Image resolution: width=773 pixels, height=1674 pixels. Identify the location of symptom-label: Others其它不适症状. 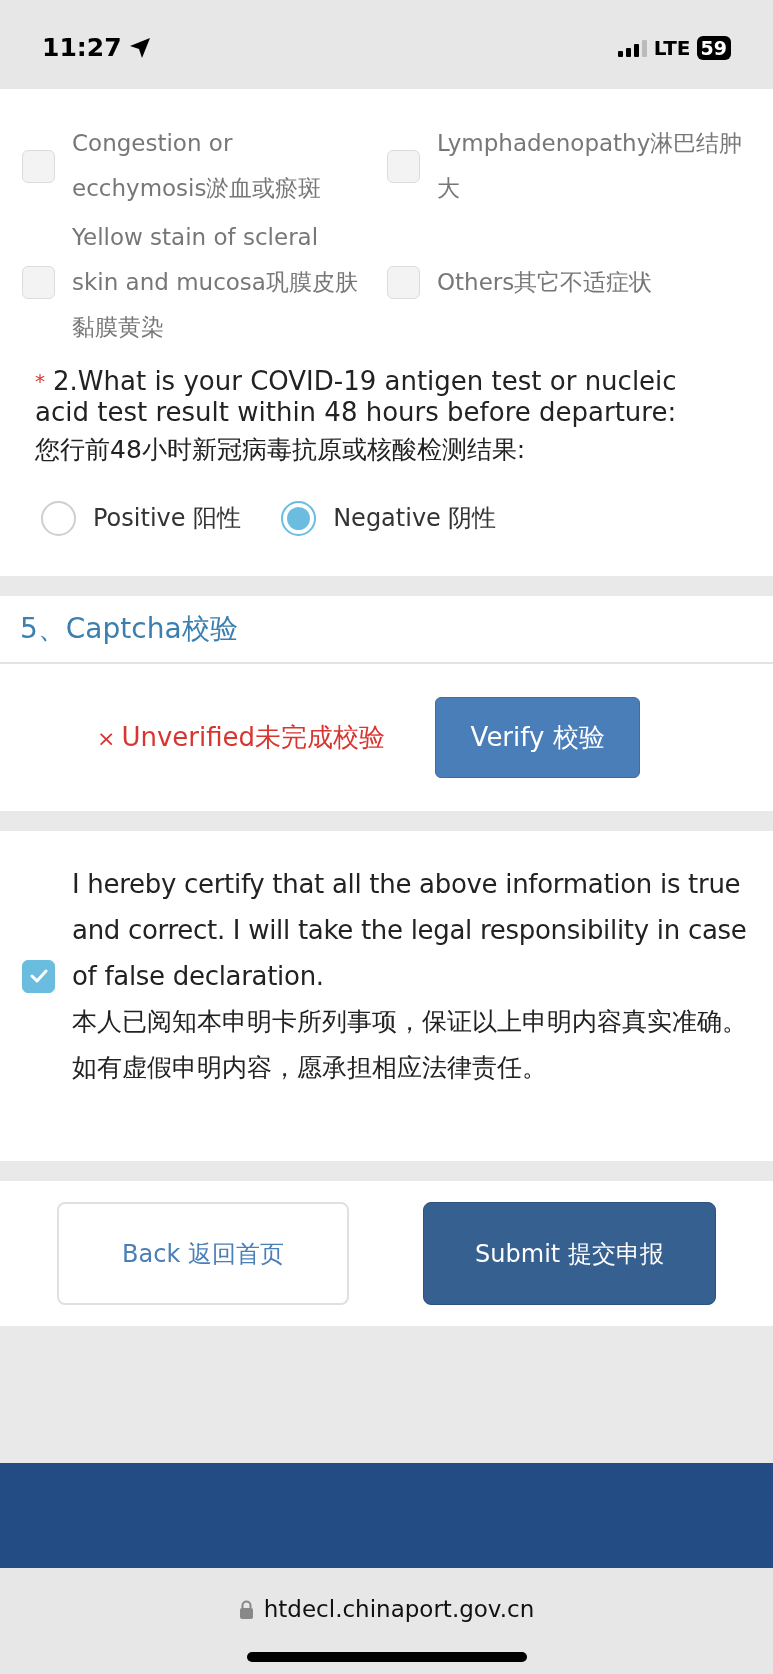
(545, 282).